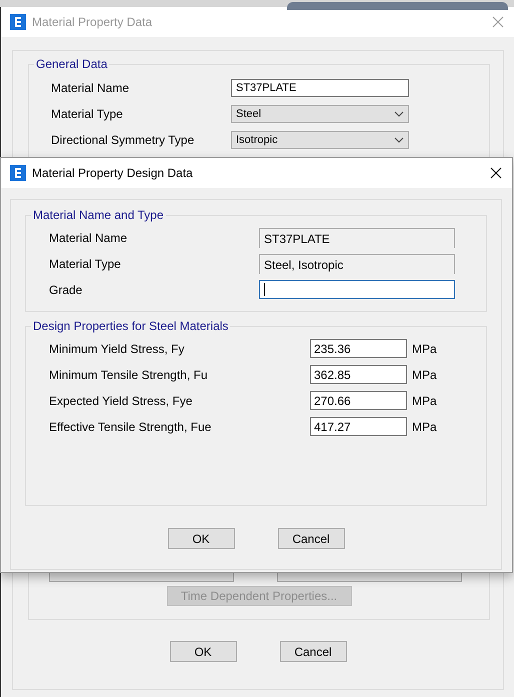  I want to click on input-field: 235.36, so click(358, 348).